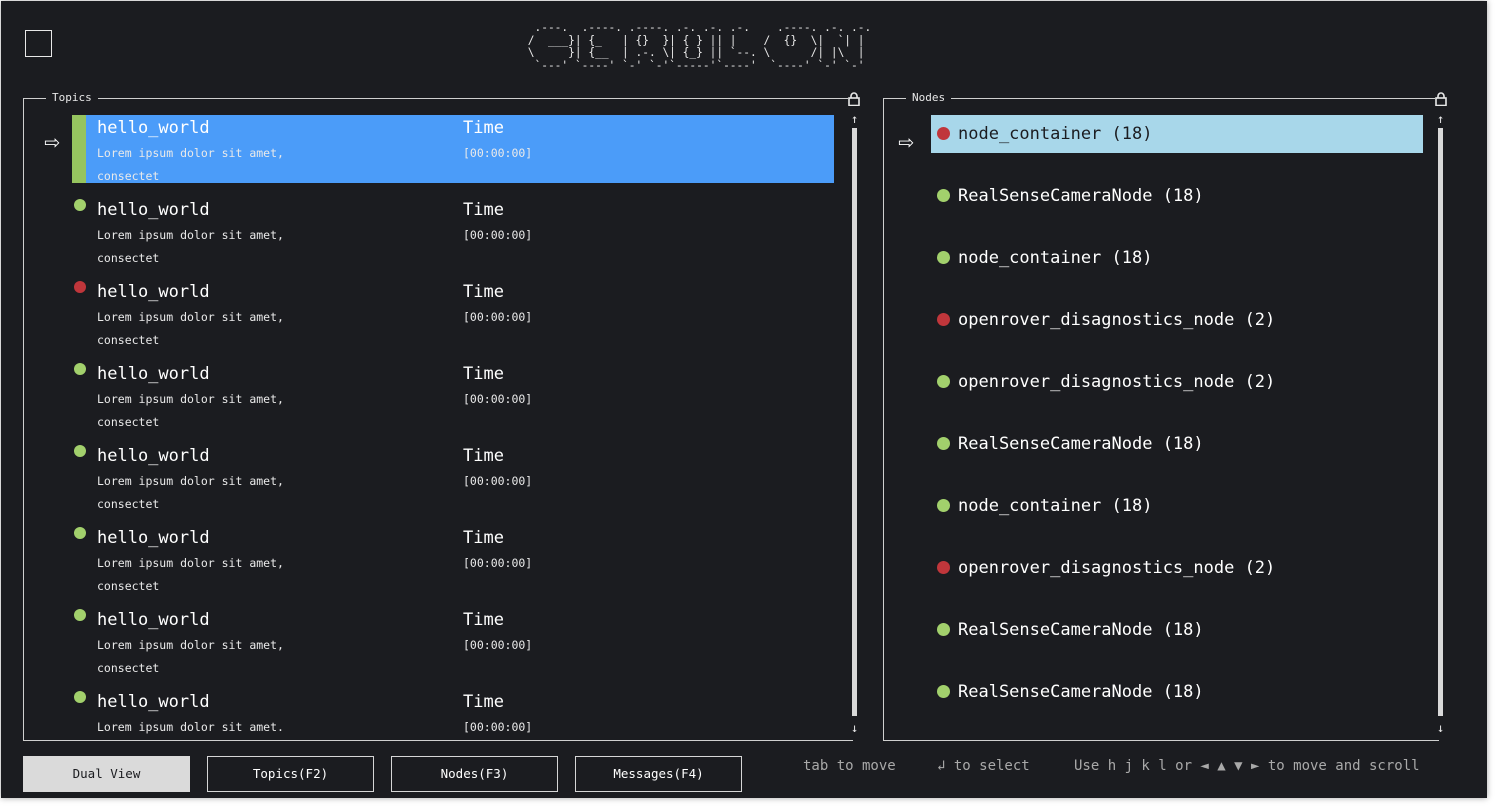 The width and height of the screenshot is (1501, 809). What do you see at coordinates (106, 774) in the screenshot?
I see `tab-dual-view: Dual View` at bounding box center [106, 774].